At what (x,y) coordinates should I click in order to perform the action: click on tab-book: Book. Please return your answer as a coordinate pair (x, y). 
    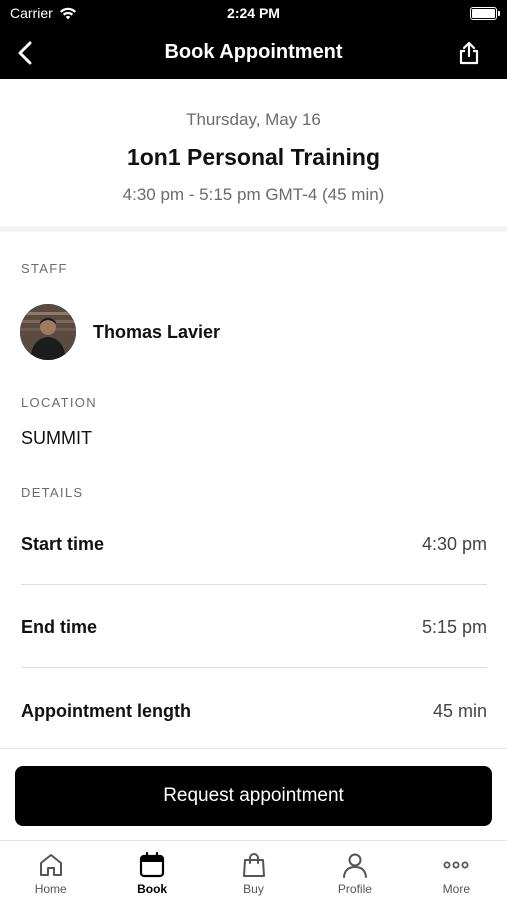
    Looking at the image, I should click on (151, 870).